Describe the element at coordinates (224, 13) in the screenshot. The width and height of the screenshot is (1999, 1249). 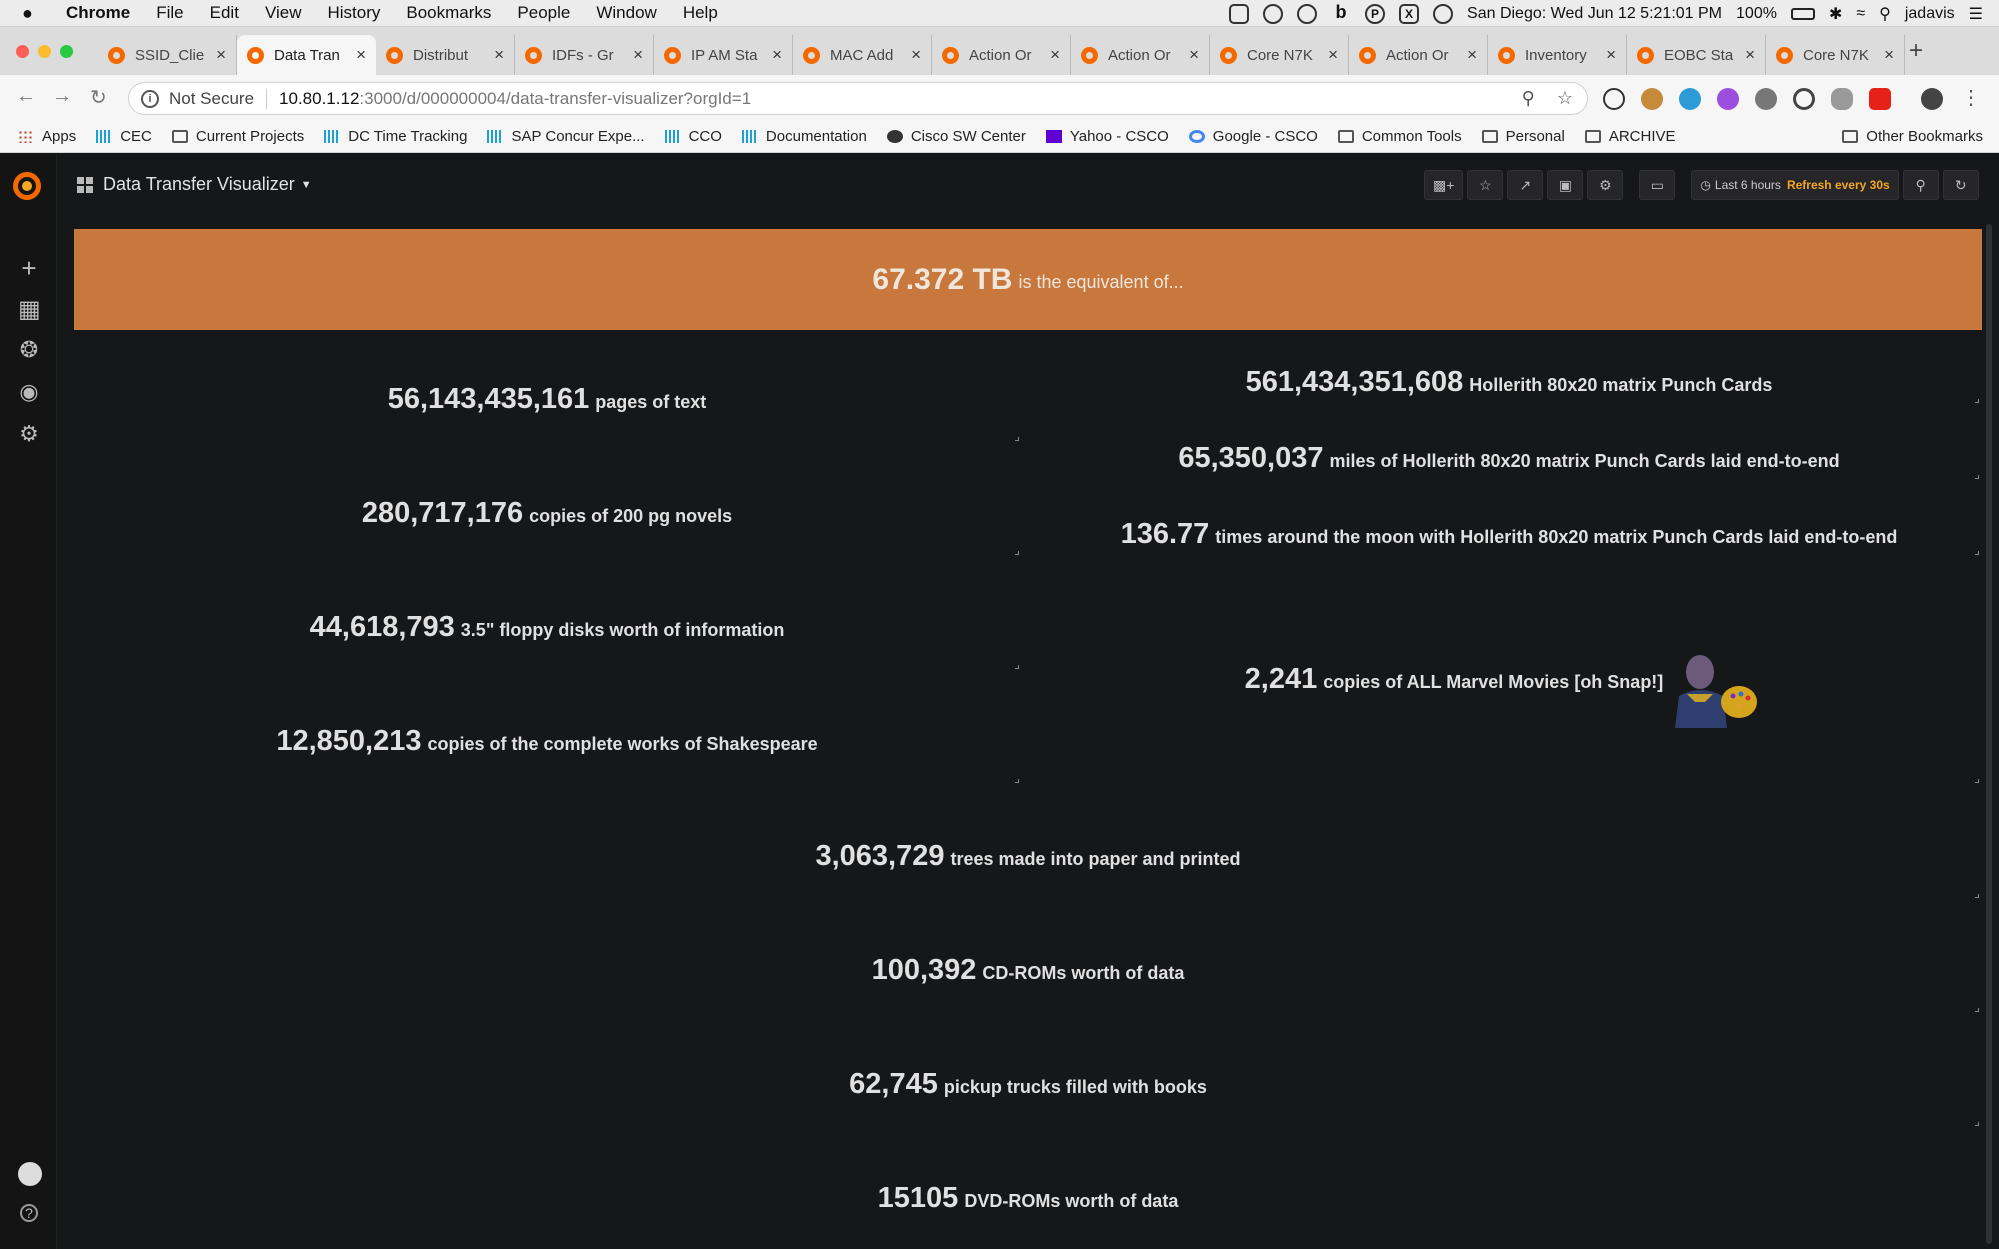
I see `menu-edit: Edit` at that location.